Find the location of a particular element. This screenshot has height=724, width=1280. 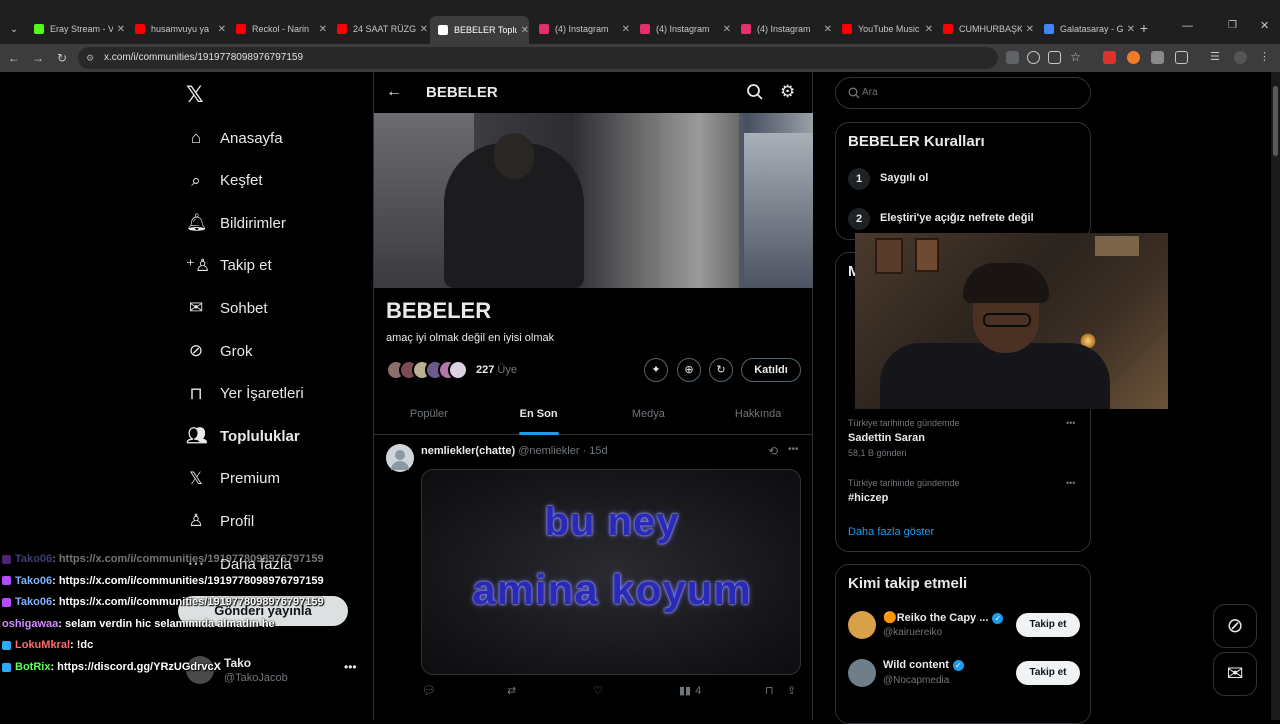

more-dots-icon: ••• is located at coordinates (350, 667).